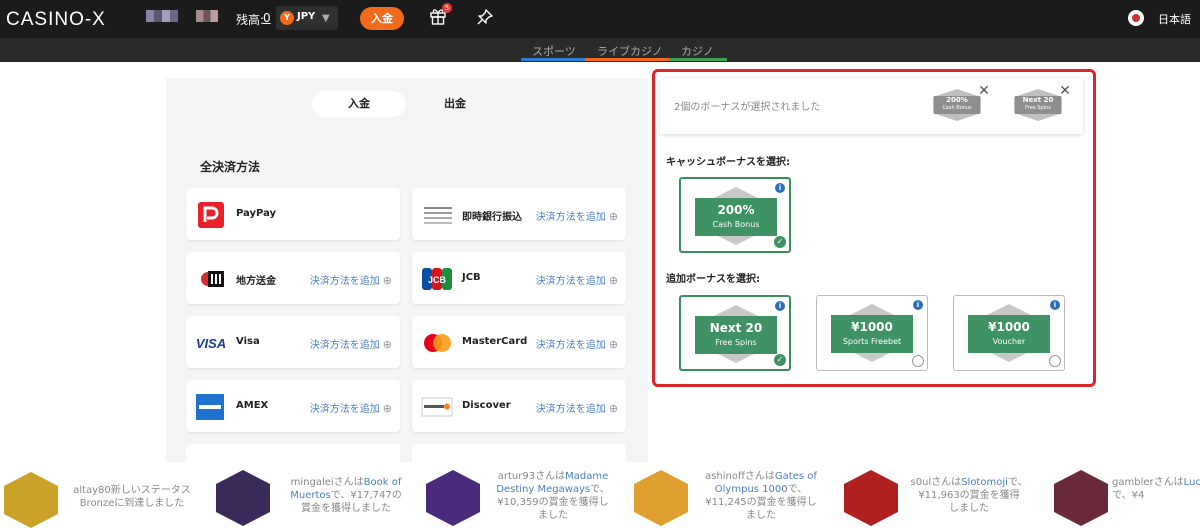 Image resolution: width=1200 pixels, height=532 pixels. I want to click on bonus-label: Next 20 Free Spins, so click(736, 335).